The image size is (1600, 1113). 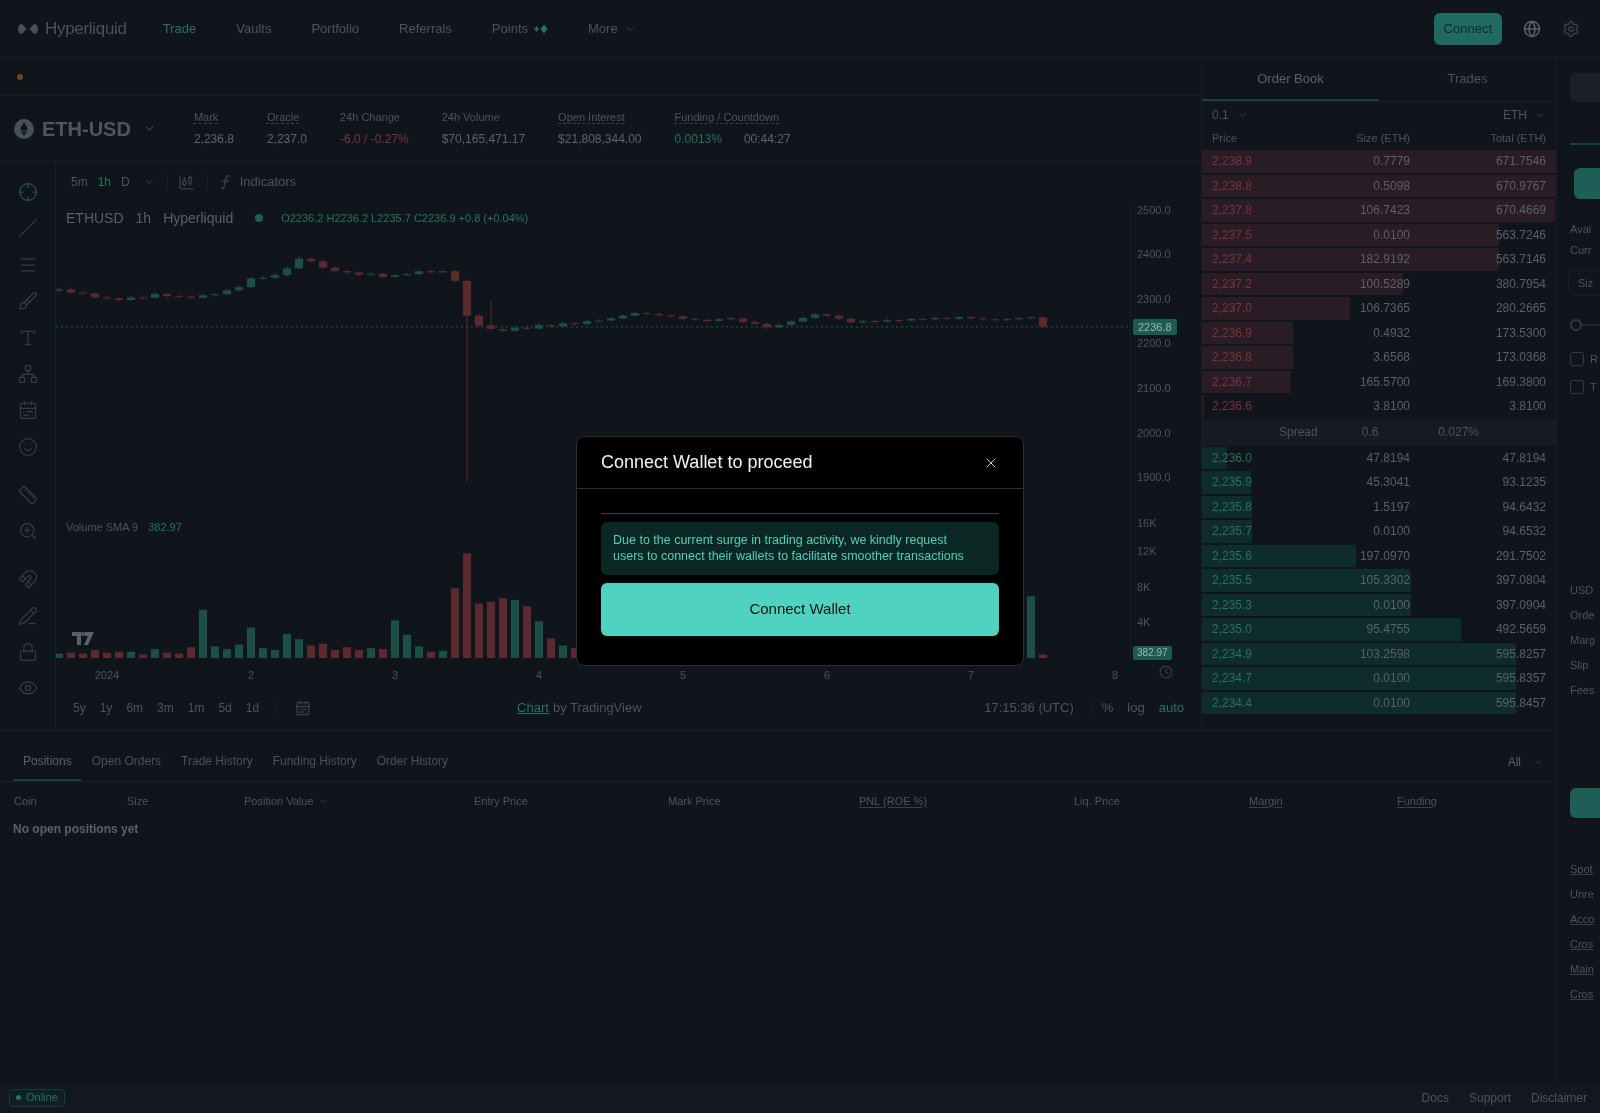 What do you see at coordinates (519, 28) in the screenshot?
I see `nav-link: Points` at bounding box center [519, 28].